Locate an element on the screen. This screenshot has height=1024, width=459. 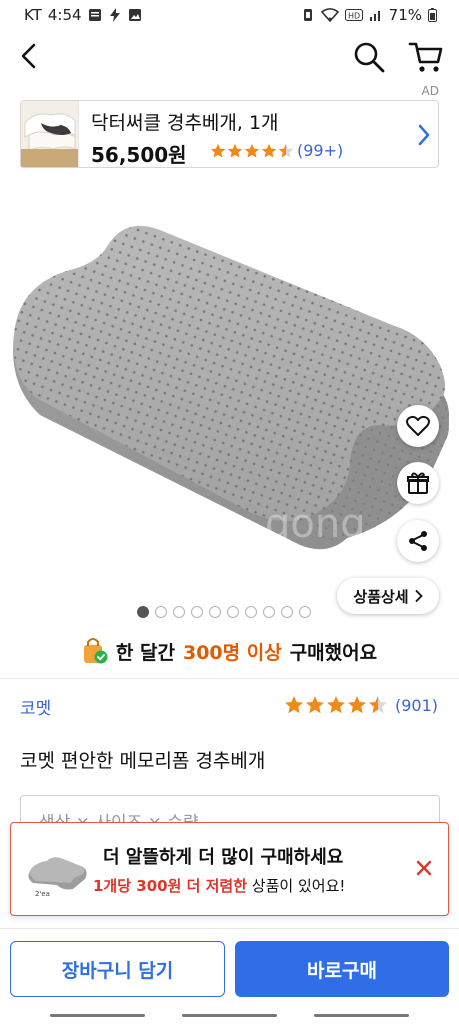
promo-subtitle: 1개당 300원 더 저렴한 상품이 있어요! is located at coordinates (219, 885).